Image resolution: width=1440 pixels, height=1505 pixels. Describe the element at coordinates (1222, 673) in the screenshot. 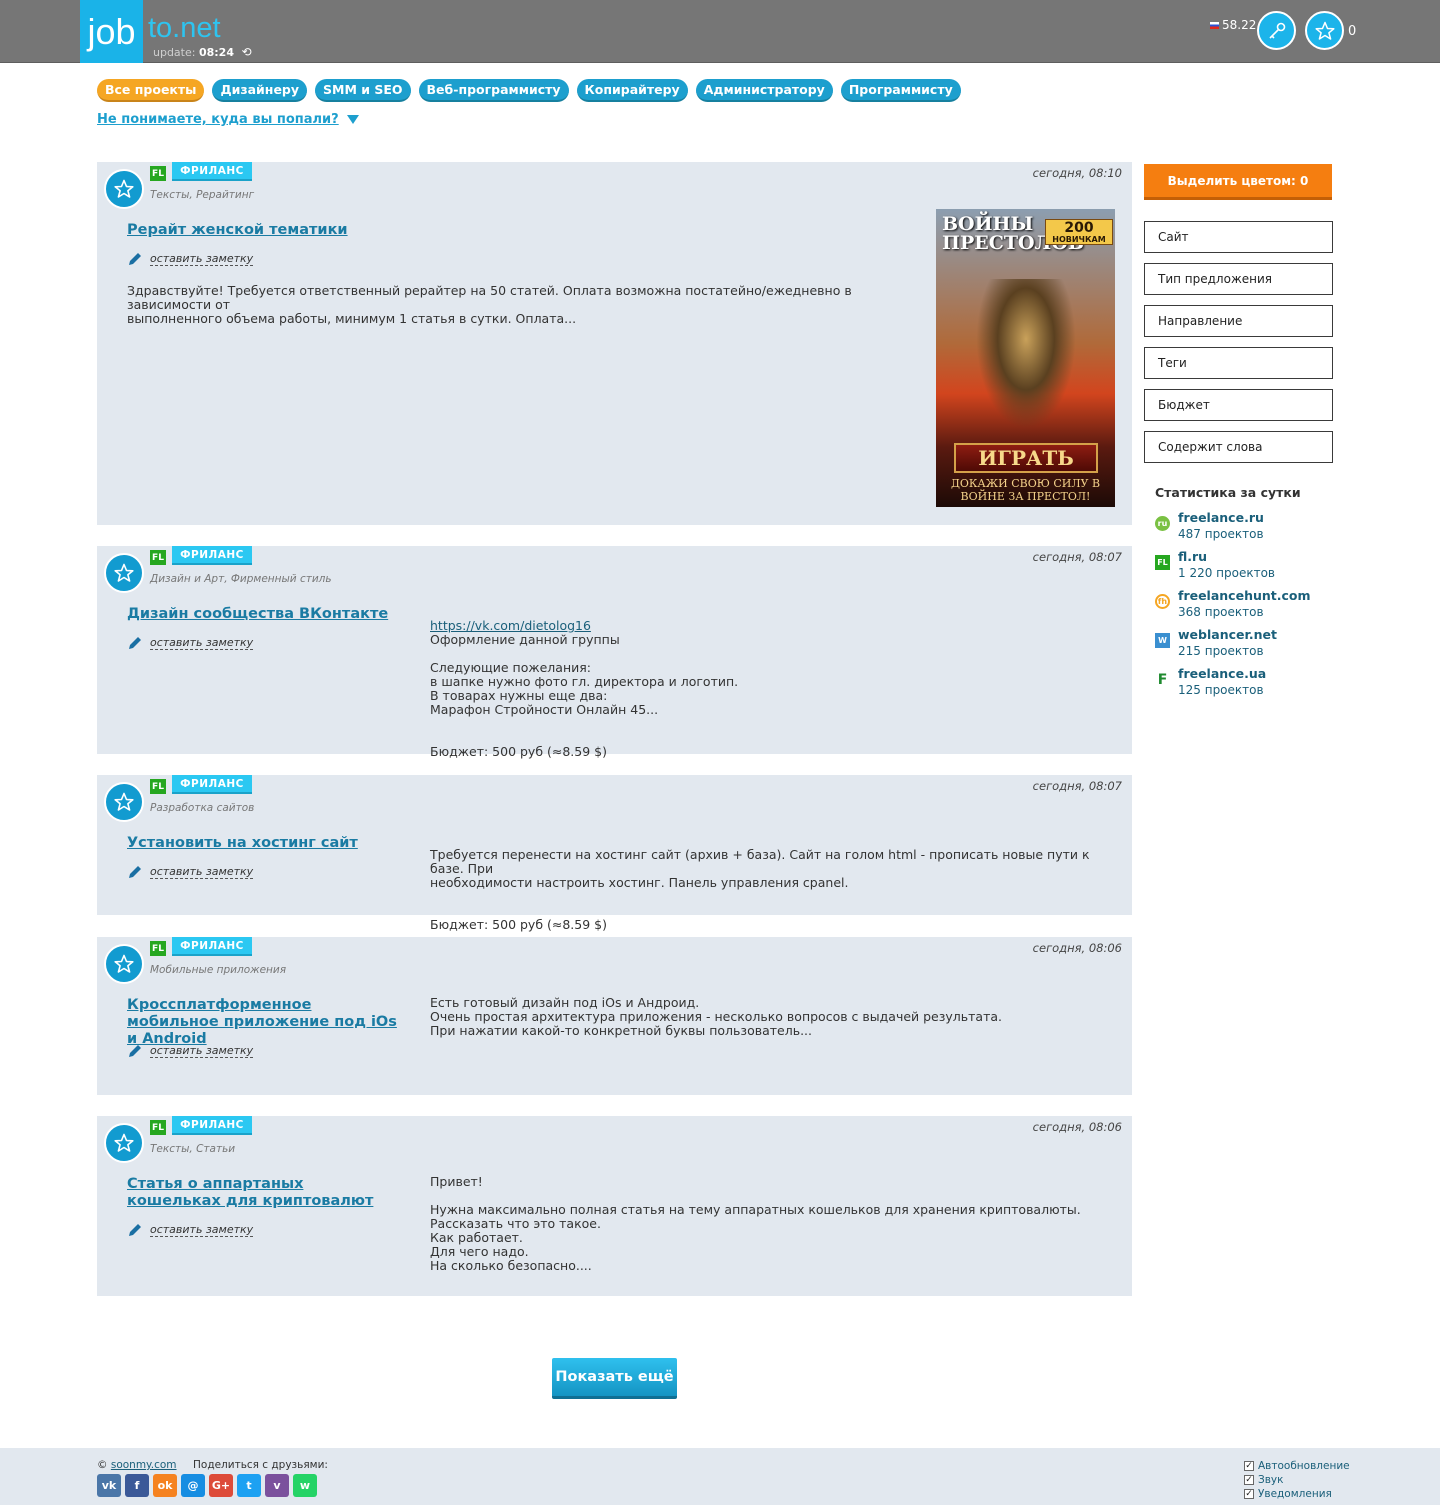

I see `stat-site-name: freelance.ua` at that location.